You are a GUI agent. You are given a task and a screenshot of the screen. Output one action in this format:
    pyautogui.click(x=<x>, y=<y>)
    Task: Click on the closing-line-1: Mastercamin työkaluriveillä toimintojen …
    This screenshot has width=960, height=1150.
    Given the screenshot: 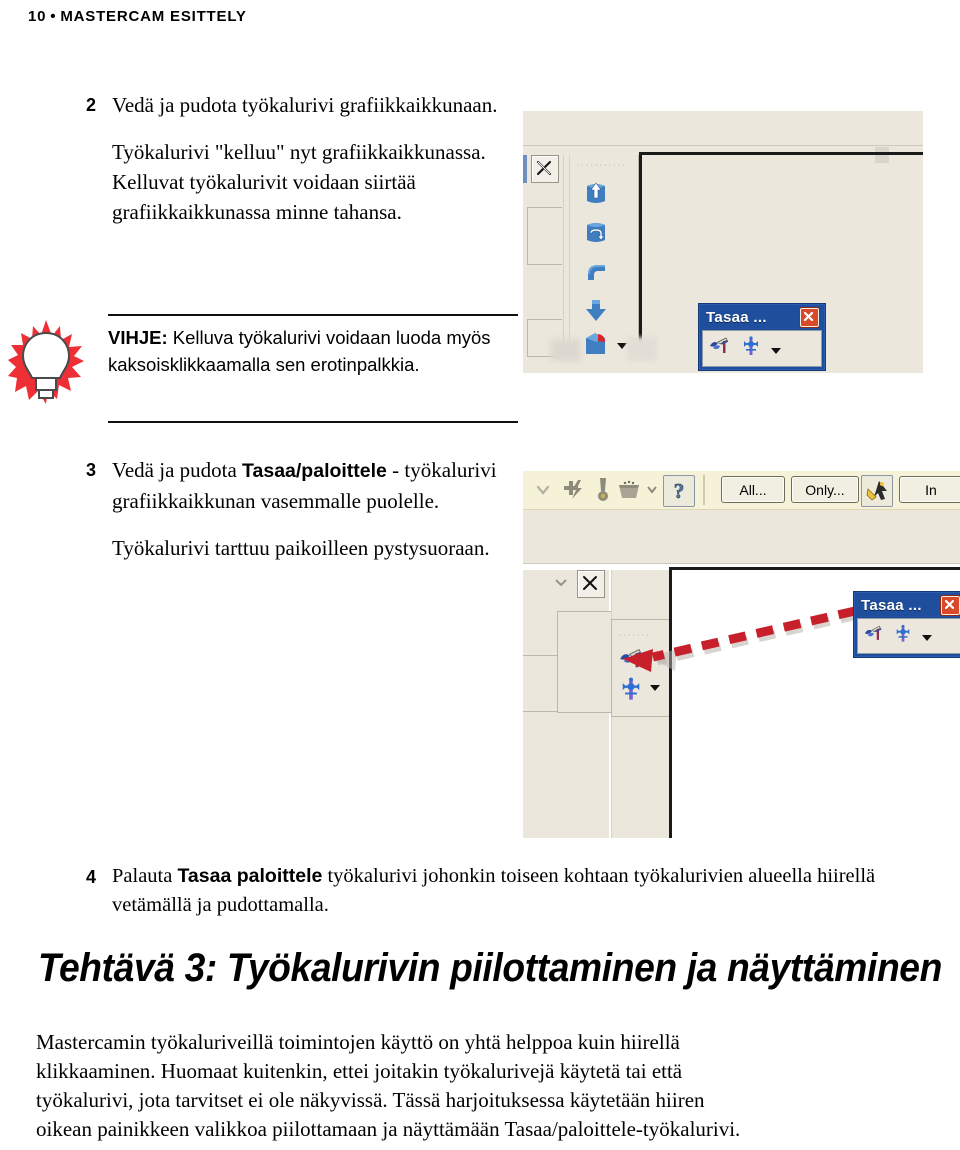 What is the action you would take?
    pyautogui.click(x=358, y=1042)
    